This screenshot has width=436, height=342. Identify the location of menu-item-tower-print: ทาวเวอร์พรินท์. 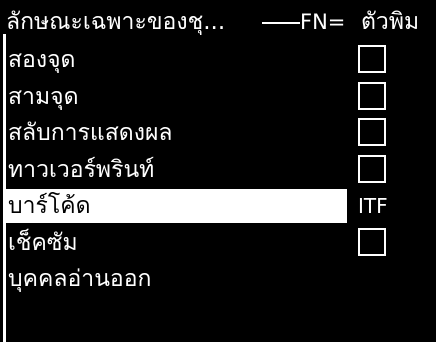
(221, 170).